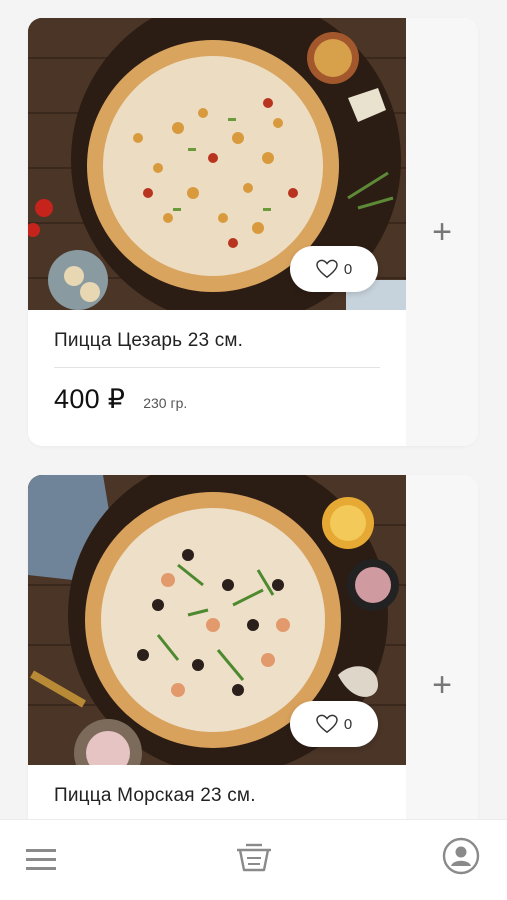 This screenshot has height=900, width=507. I want to click on product-title: Пицца Морская 23 см., so click(155, 795).